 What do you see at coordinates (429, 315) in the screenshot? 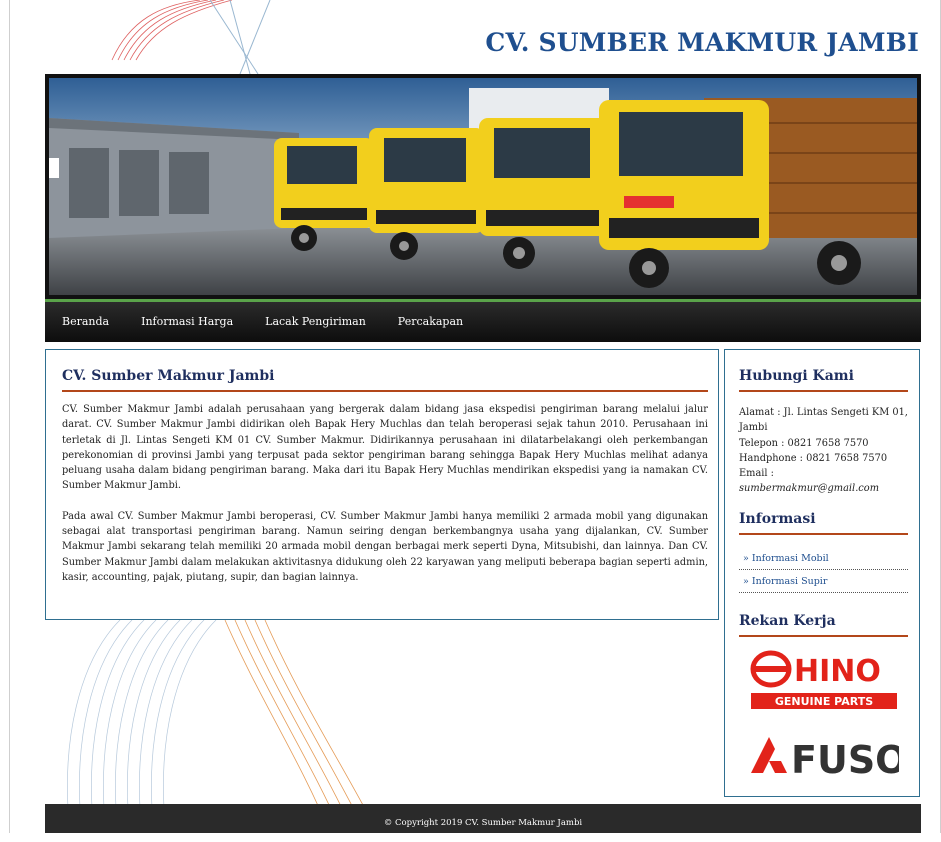
I see `nav-percakapan: Percakapan` at bounding box center [429, 315].